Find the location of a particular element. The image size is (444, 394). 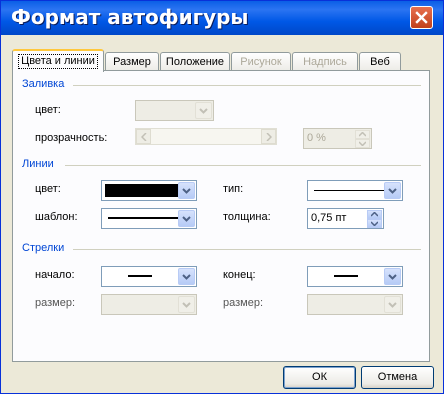

line-type-label: тип: is located at coordinates (233, 189).